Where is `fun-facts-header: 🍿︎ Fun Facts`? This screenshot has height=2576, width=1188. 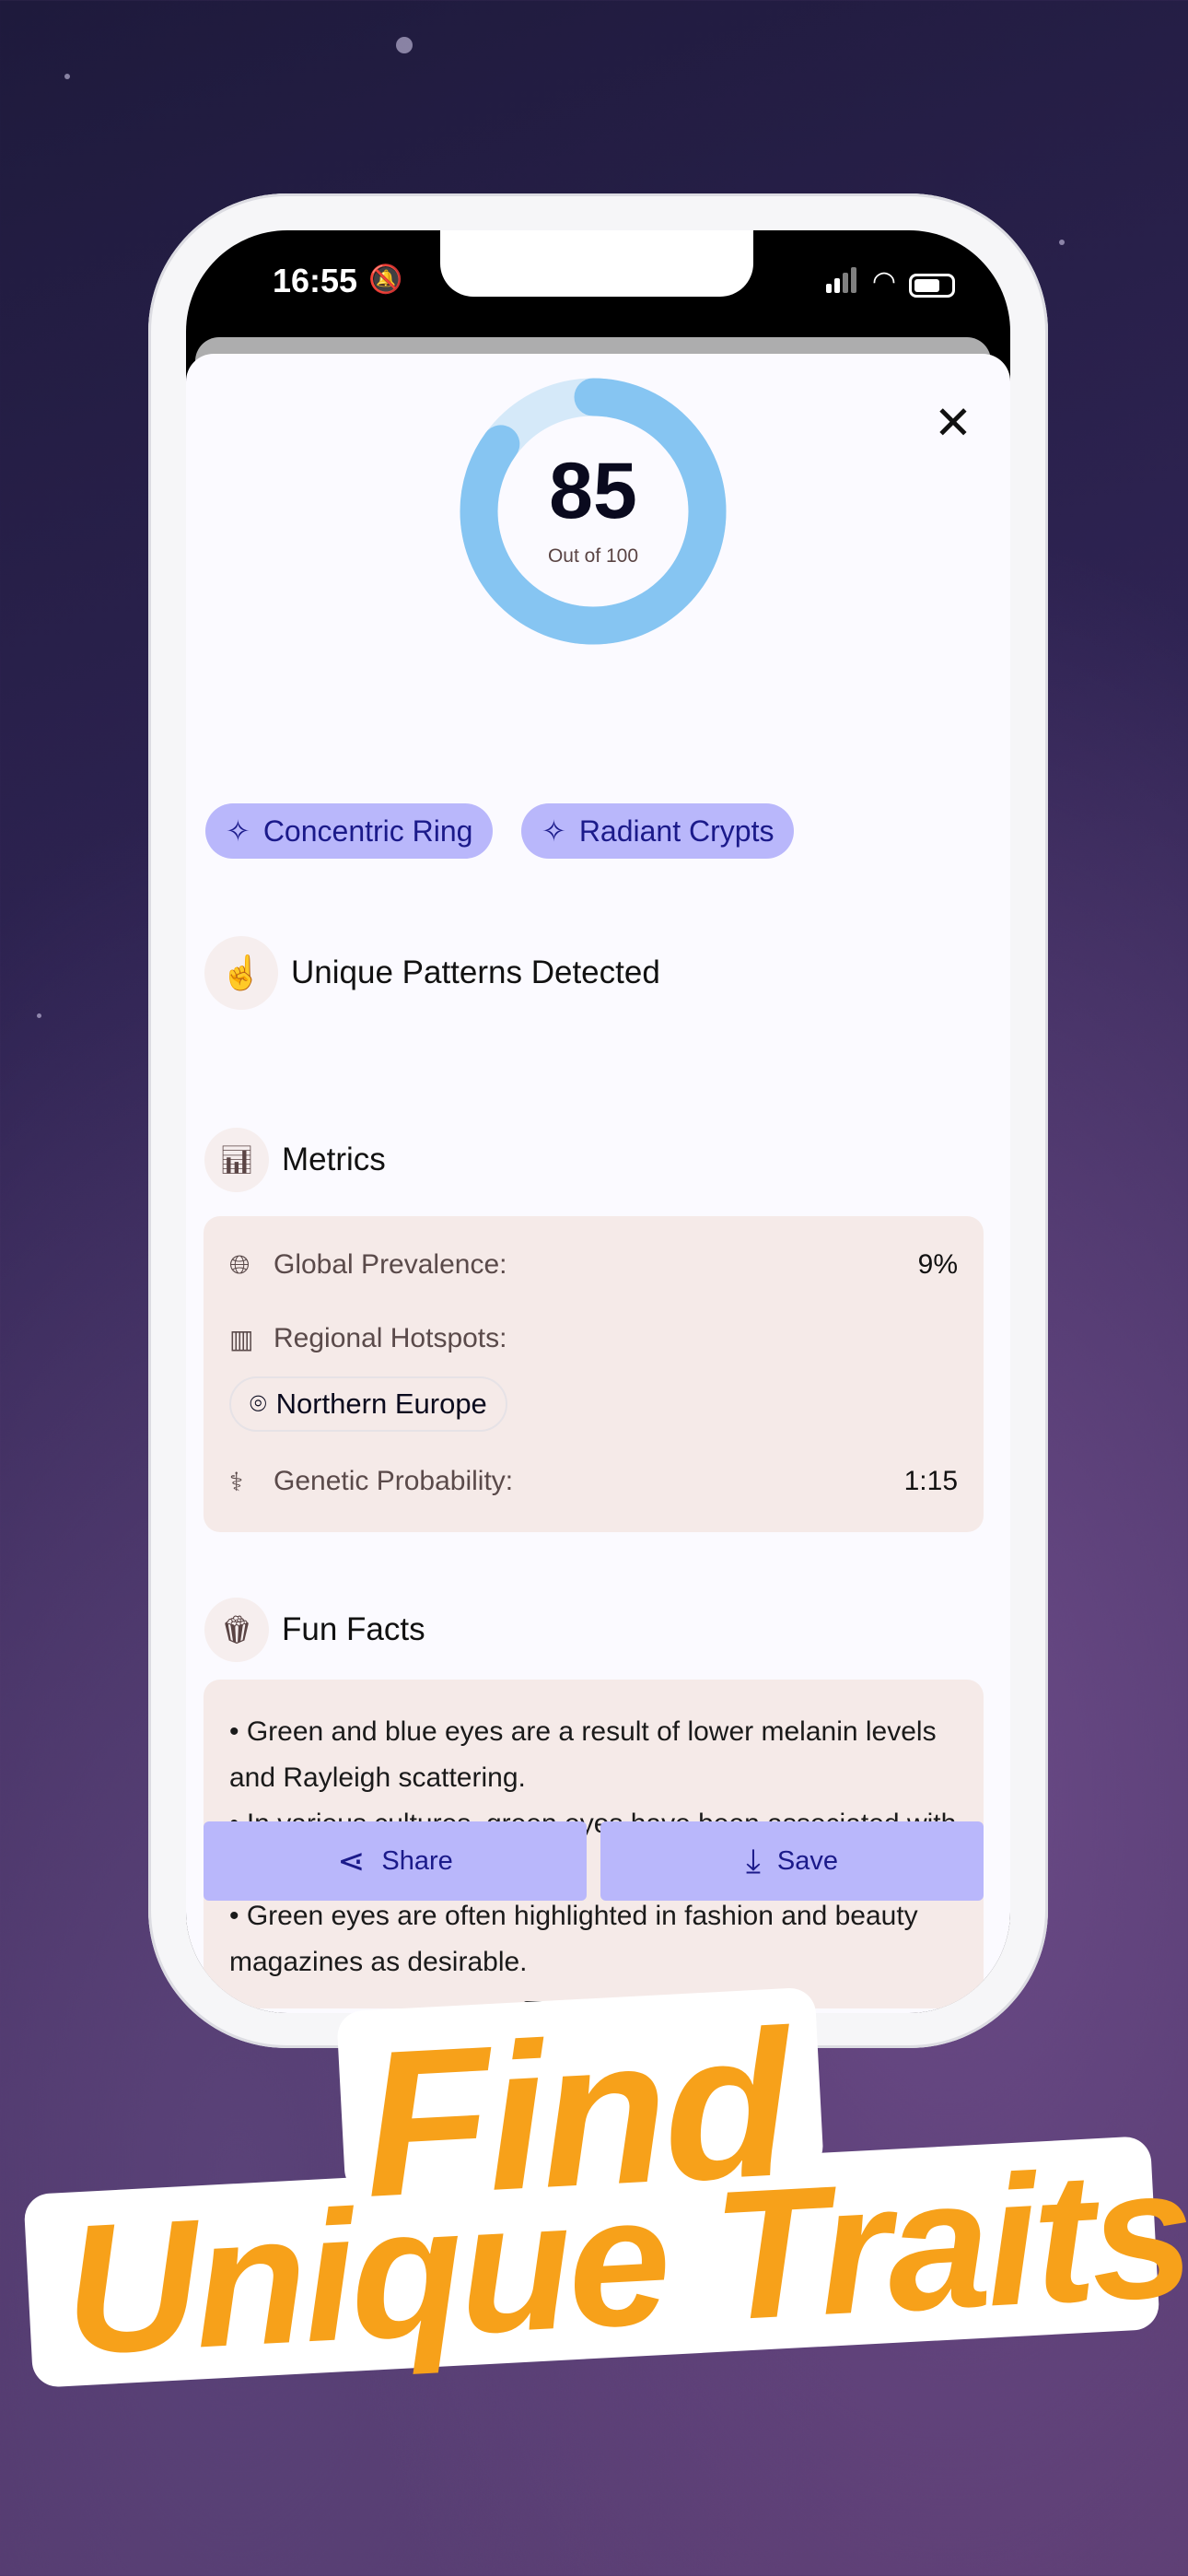
fun-facts-header: 🍿︎ Fun Facts is located at coordinates (314, 1630).